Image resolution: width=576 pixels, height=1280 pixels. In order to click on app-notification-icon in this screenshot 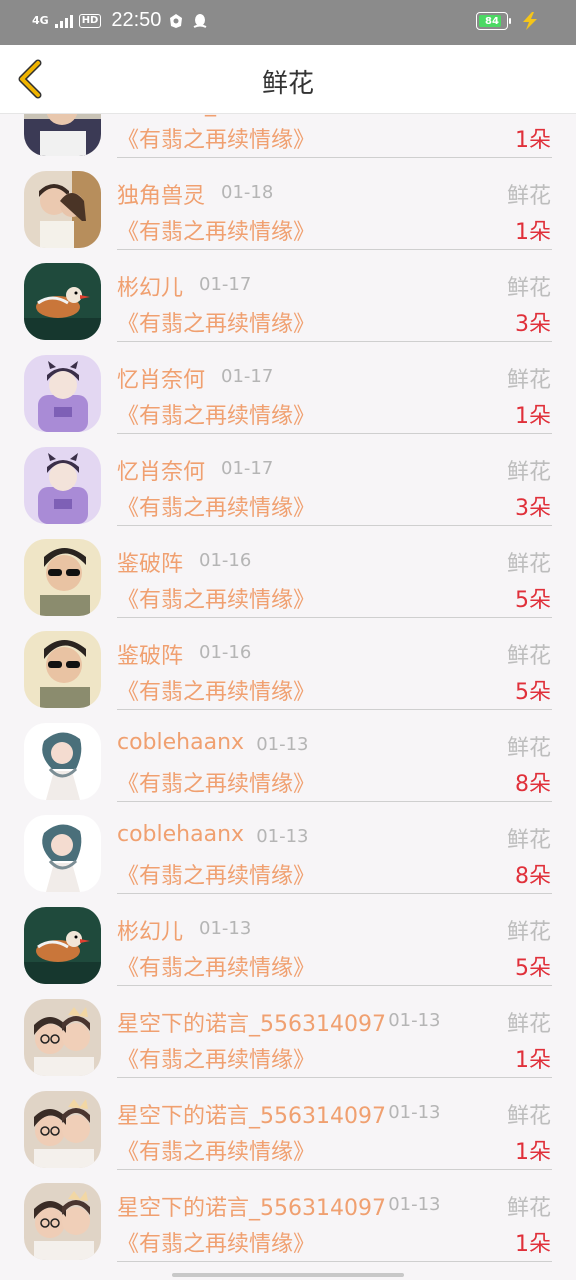, I will do `click(176, 20)`.